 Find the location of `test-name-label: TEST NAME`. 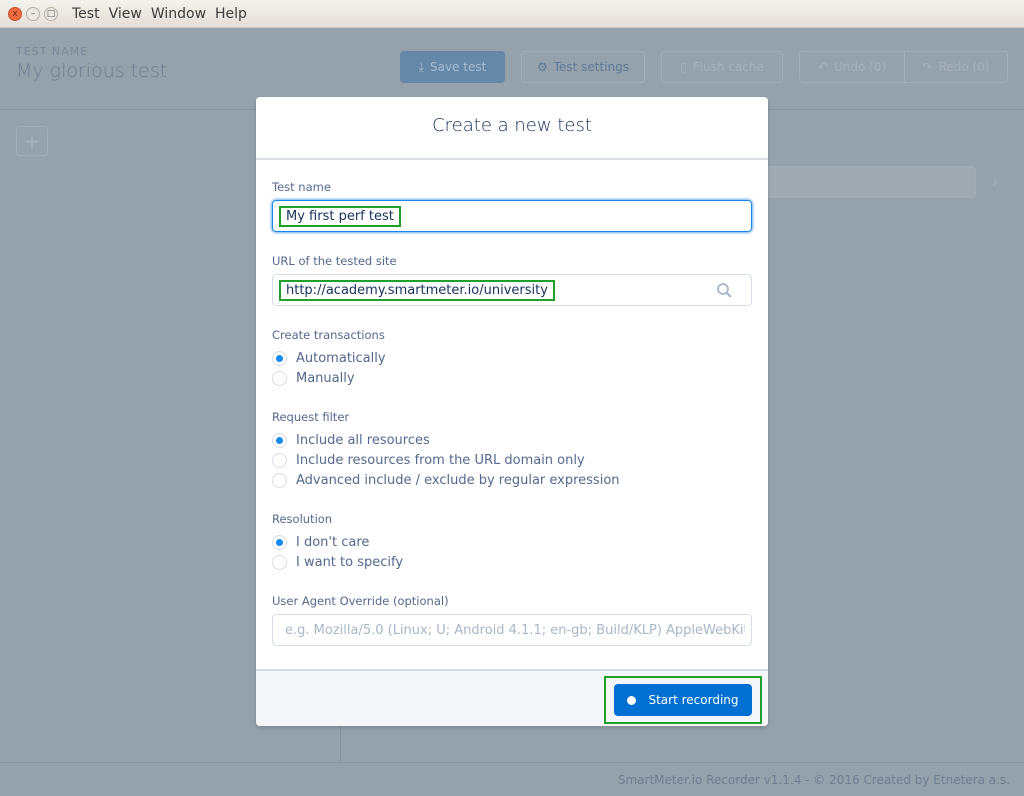

test-name-label: TEST NAME is located at coordinates (52, 51).